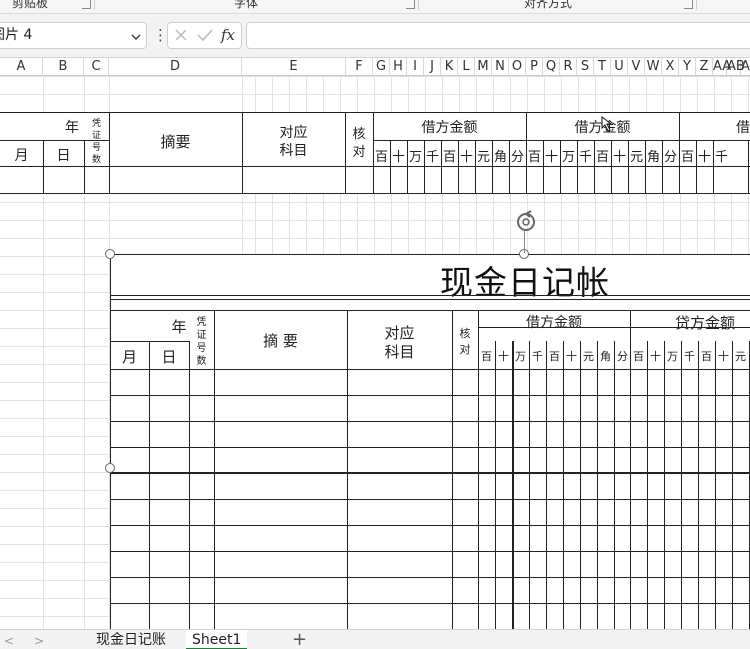 This screenshot has width=750, height=649. Describe the element at coordinates (381, 66) in the screenshot. I see `column-header: G` at that location.